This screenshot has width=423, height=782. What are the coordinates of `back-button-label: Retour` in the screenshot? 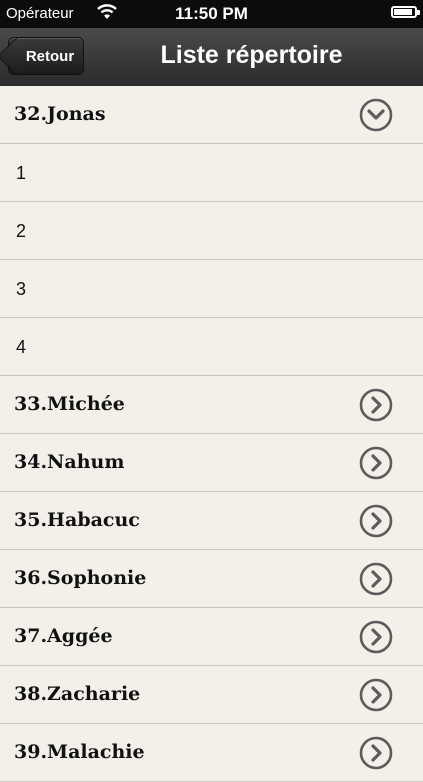 It's located at (50, 56).